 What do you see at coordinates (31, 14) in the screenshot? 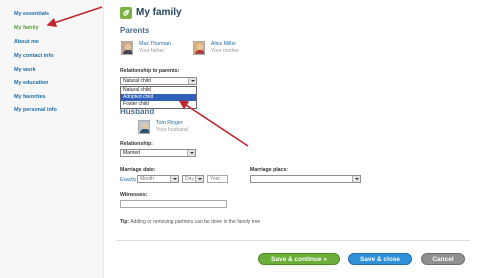
I see `sidebar-item-essentials: My essentials` at bounding box center [31, 14].